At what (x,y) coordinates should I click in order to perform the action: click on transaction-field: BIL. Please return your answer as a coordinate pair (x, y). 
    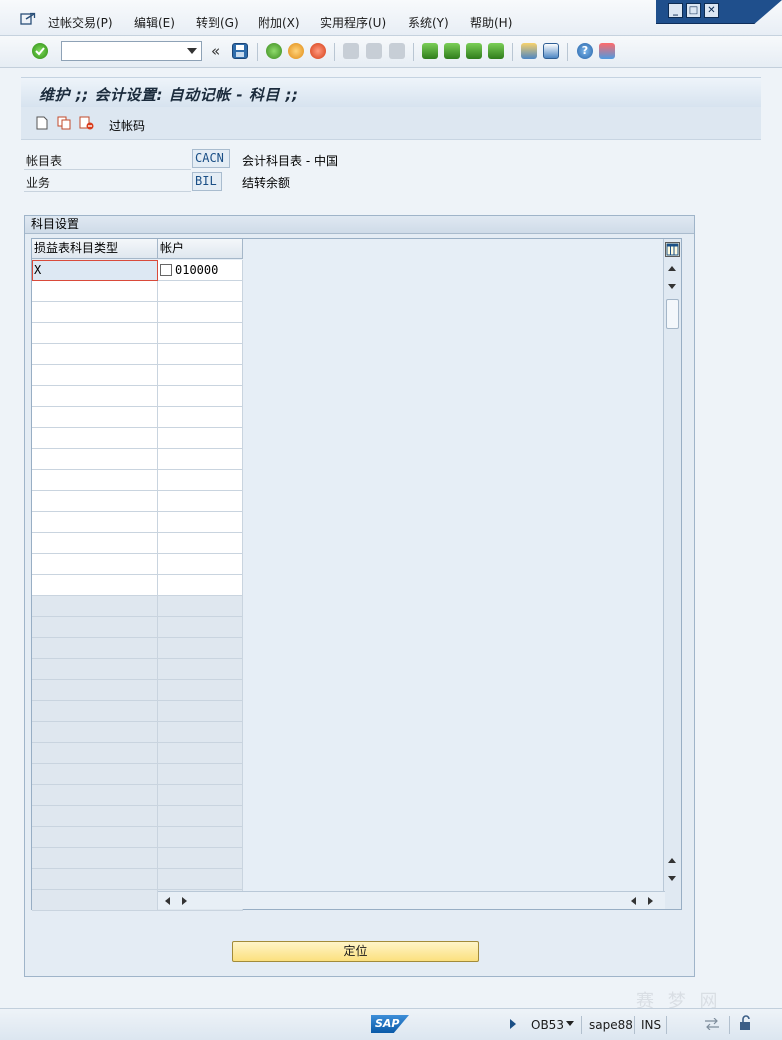
    Looking at the image, I should click on (207, 181).